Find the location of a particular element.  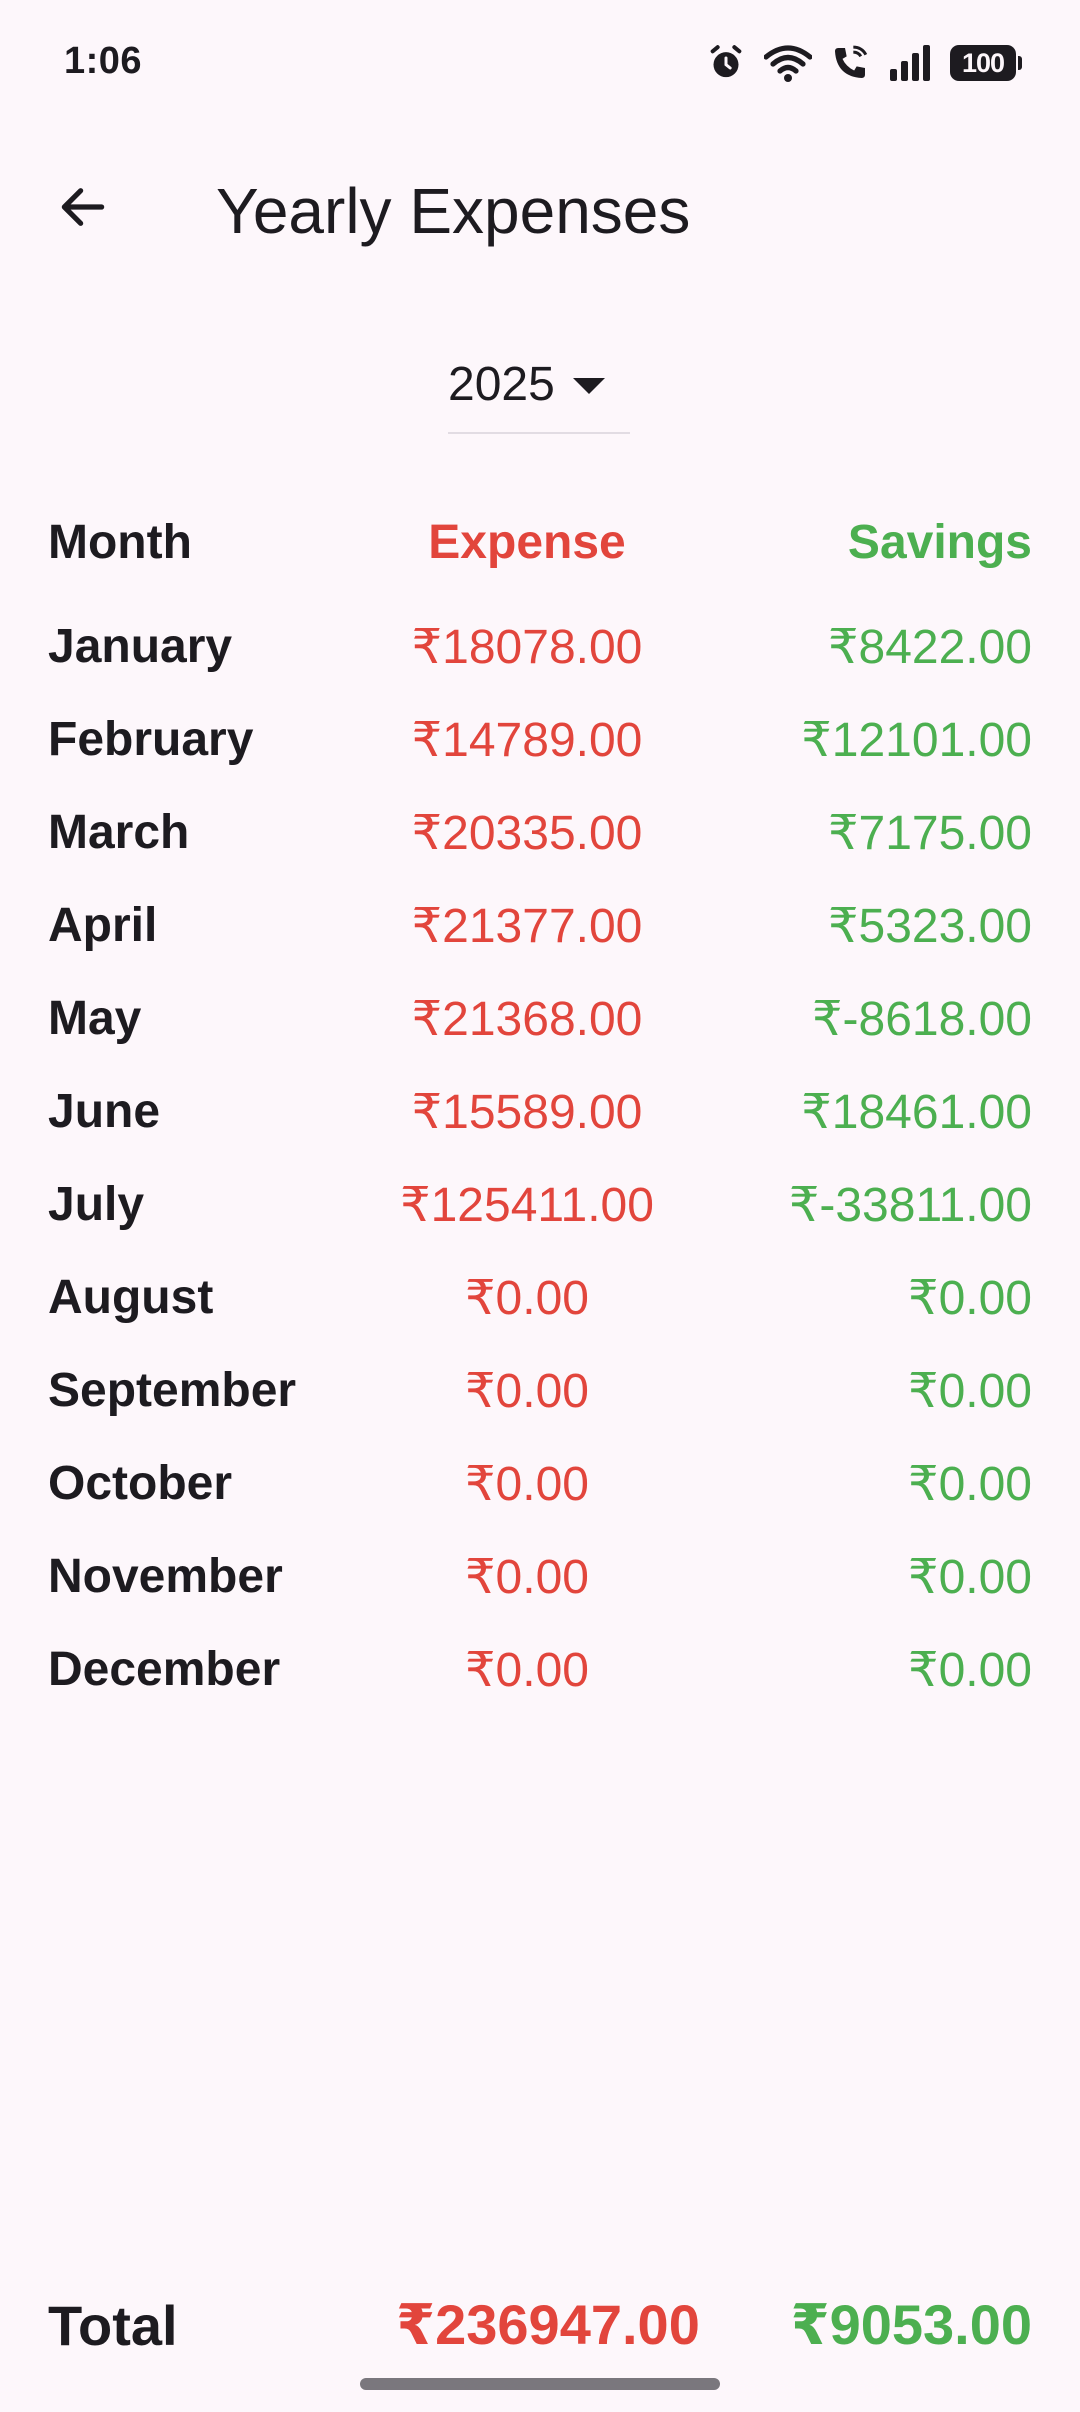

total-label: Total is located at coordinates (113, 2325).